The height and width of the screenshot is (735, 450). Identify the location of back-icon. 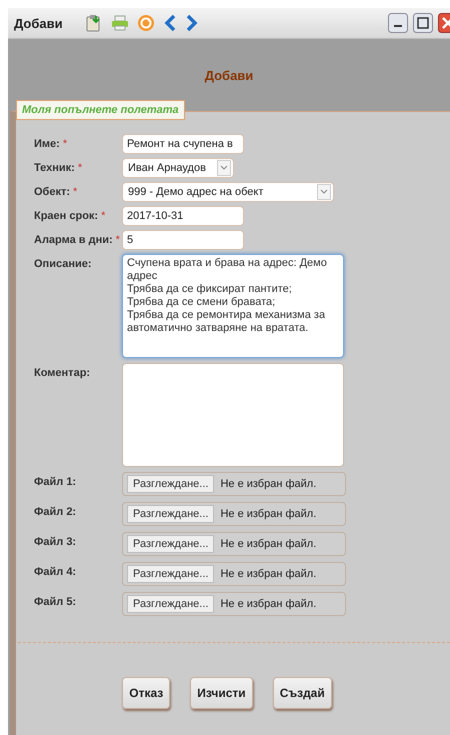
(169, 23).